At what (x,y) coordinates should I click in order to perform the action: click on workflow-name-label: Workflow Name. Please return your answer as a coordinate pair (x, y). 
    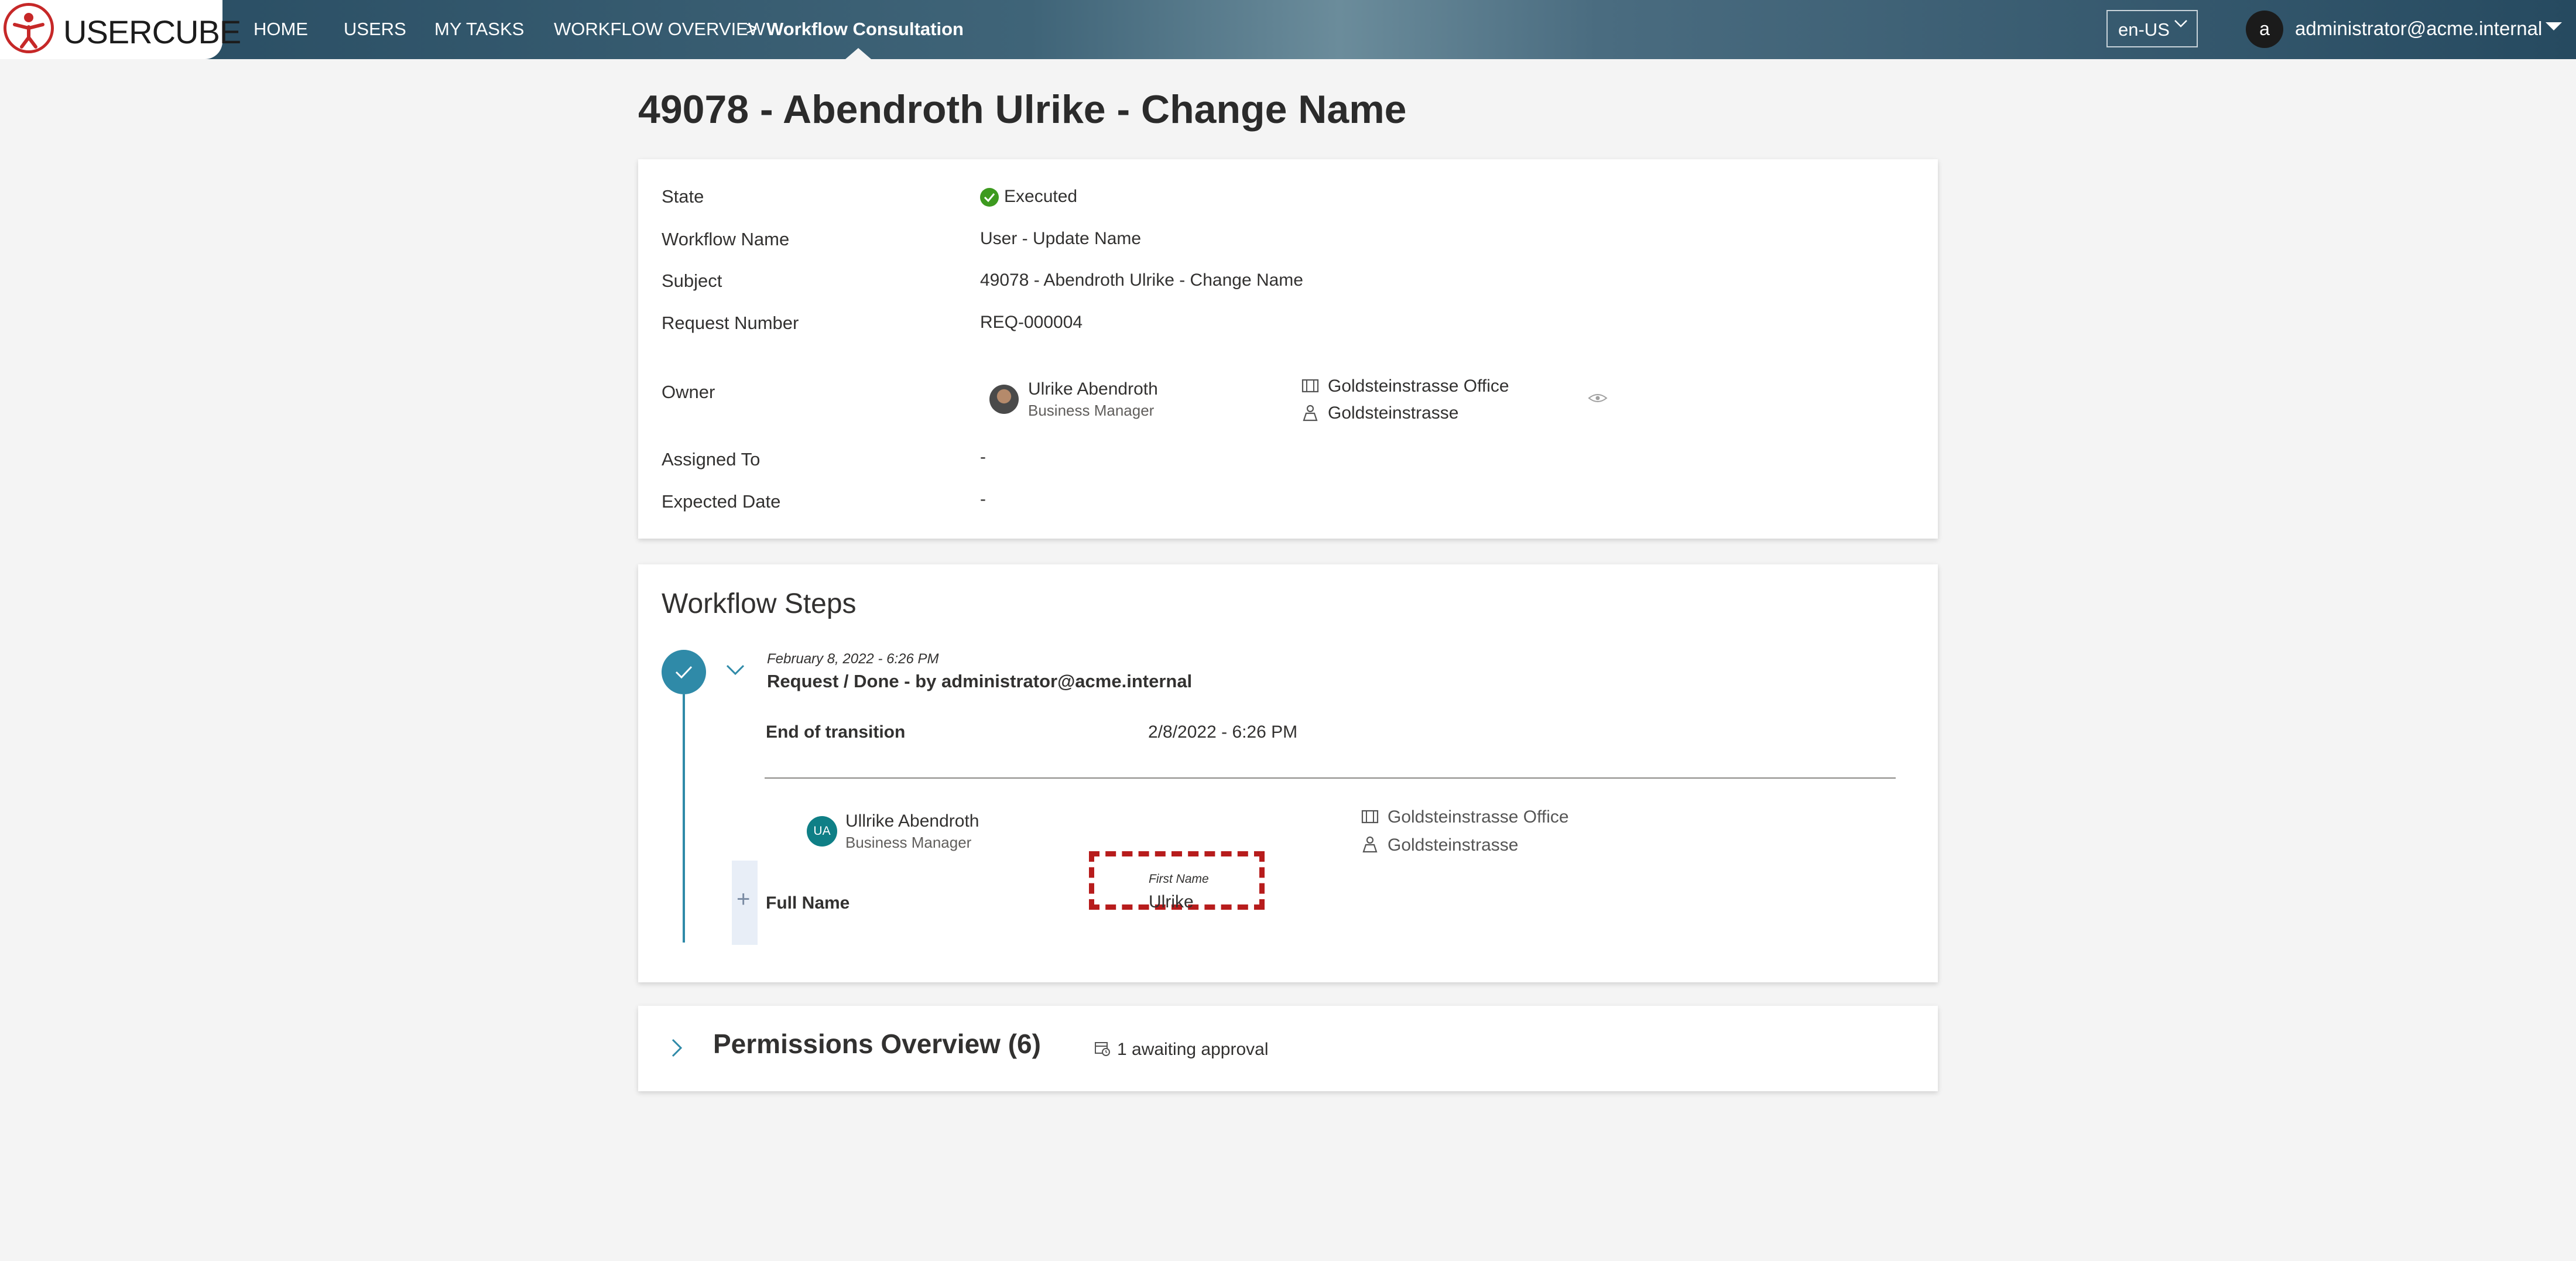
    Looking at the image, I should click on (726, 239).